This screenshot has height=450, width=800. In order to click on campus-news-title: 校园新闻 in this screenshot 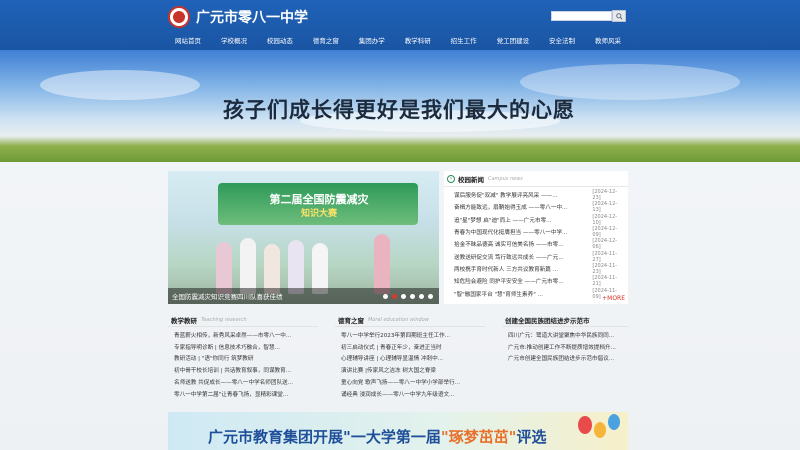, I will do `click(471, 179)`.